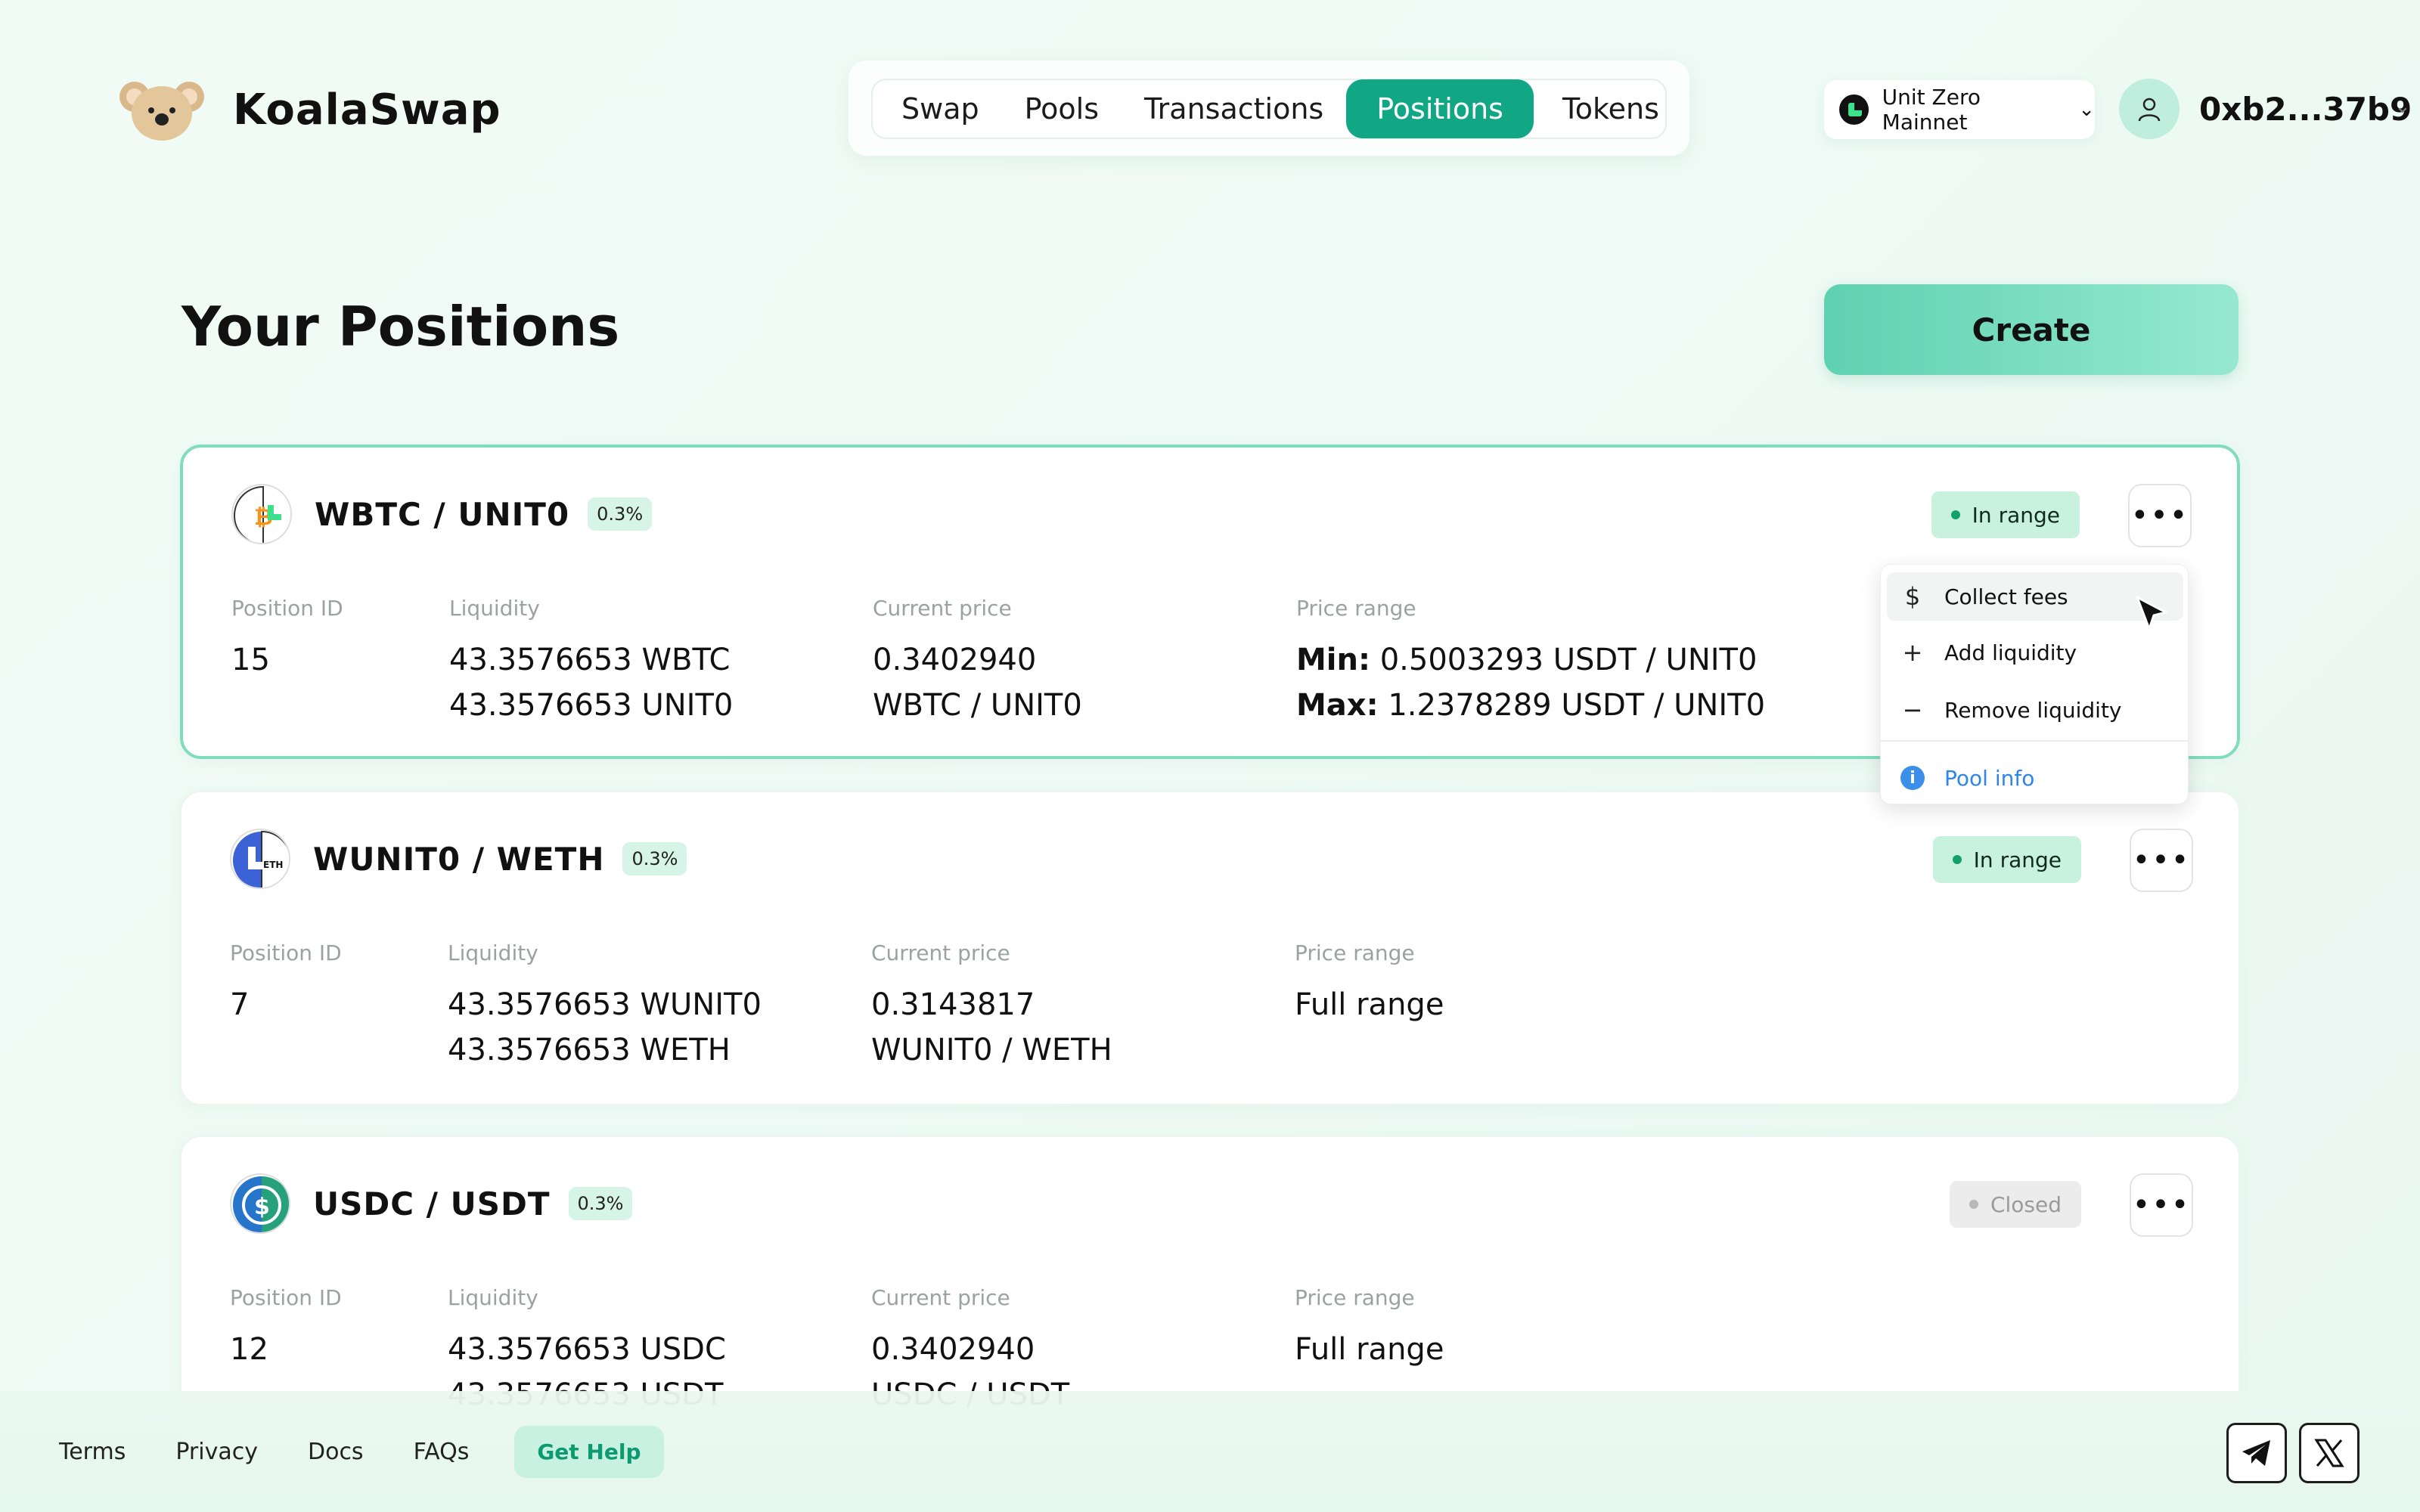  Describe the element at coordinates (1611, 109) in the screenshot. I see `nav-tokens: Tokens` at that location.